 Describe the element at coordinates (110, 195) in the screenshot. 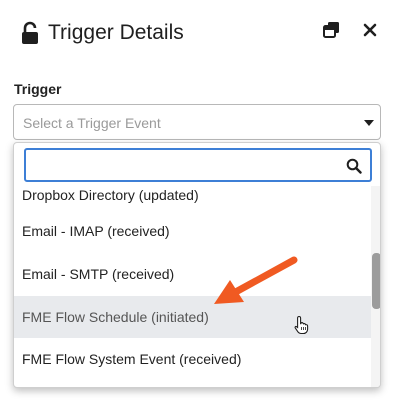

I see `list-item-label: Dropbox Directory (updated)` at that location.